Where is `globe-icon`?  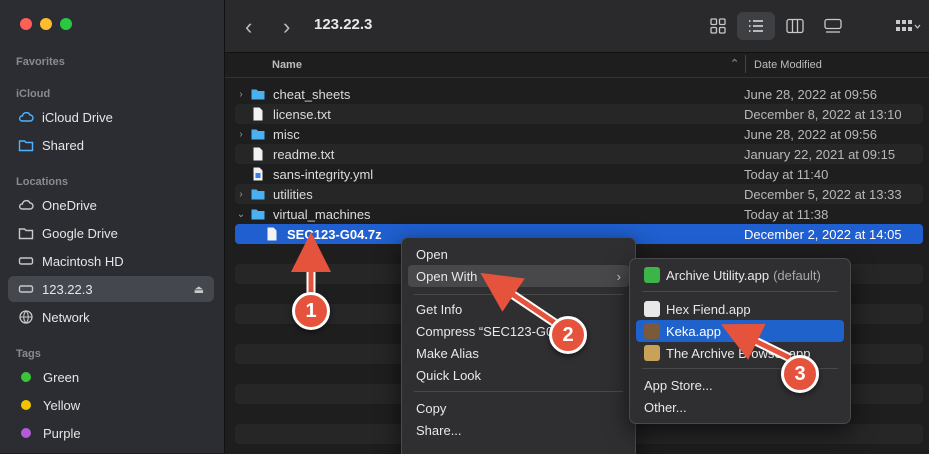 globe-icon is located at coordinates (26, 317).